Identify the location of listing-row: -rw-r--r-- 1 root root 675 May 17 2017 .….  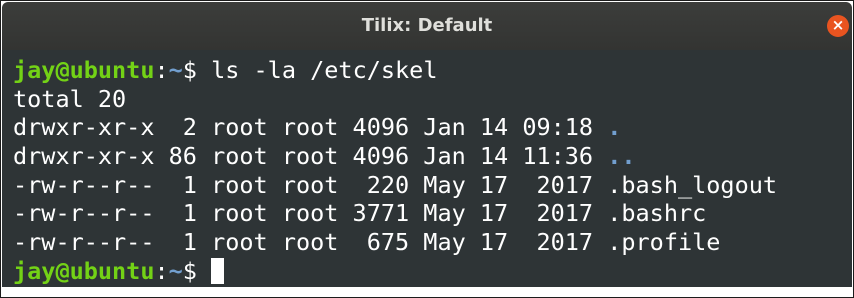
(432, 242).